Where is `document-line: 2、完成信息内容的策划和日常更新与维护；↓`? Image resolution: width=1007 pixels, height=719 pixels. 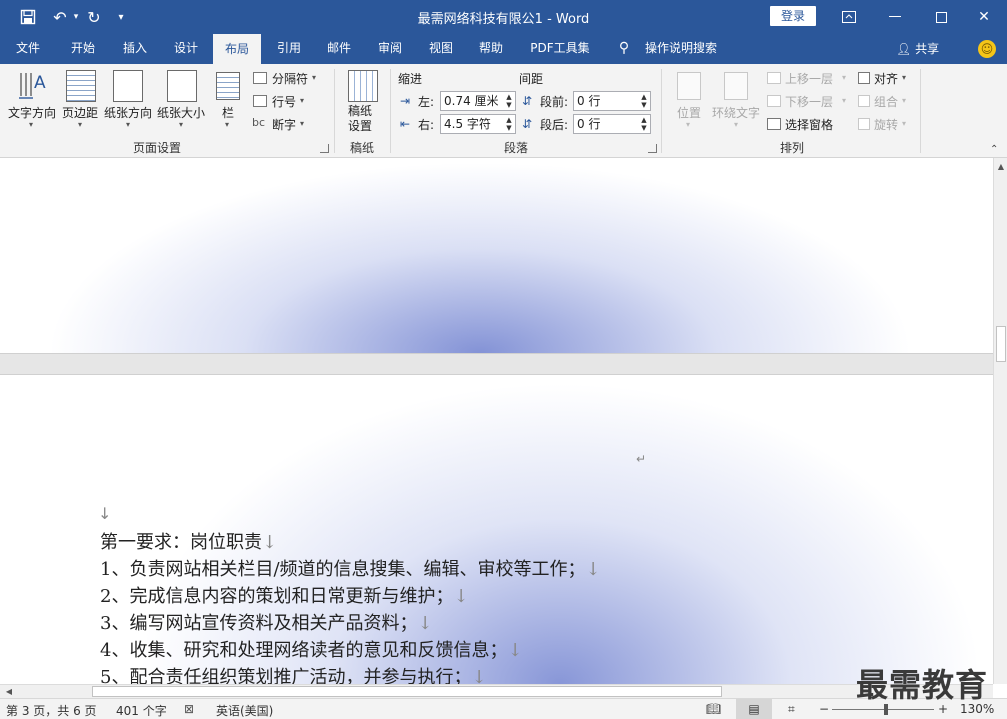
document-line: 2、完成信息内容的策划和日常更新与维护；↓ is located at coordinates (284, 595).